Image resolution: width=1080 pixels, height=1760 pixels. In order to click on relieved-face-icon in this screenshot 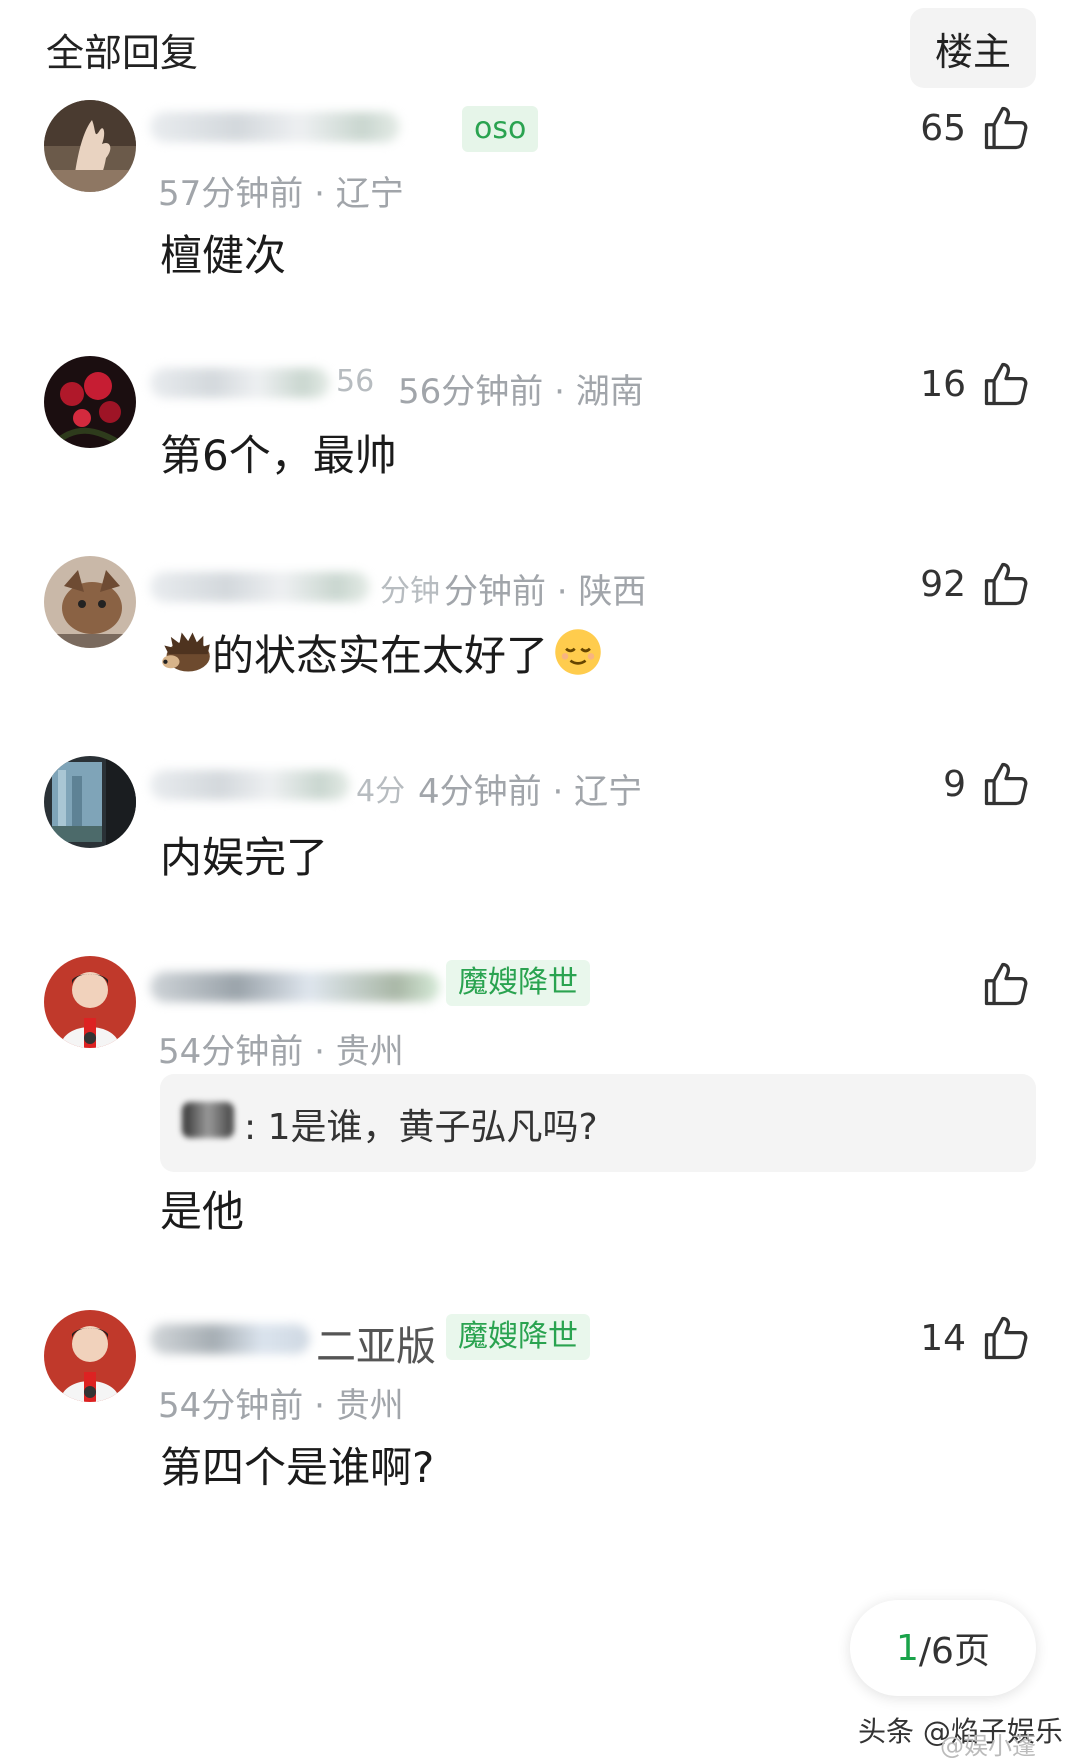, I will do `click(578, 652)`.